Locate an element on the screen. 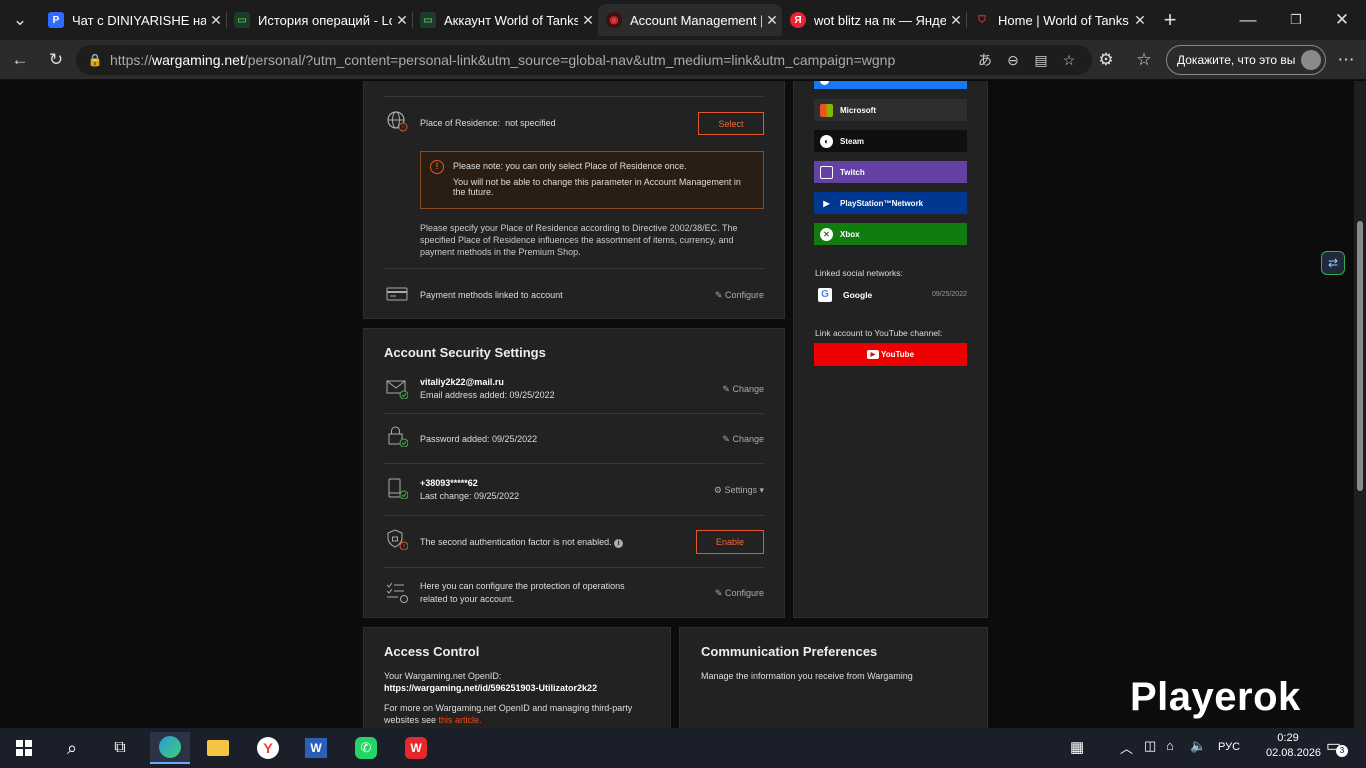  google-label: Google is located at coordinates (858, 295).